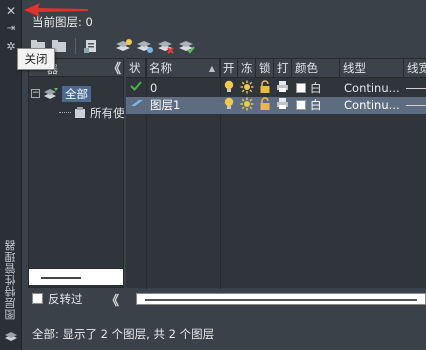 This screenshot has width=426, height=350. I want to click on tree-connector, so click(65, 112).